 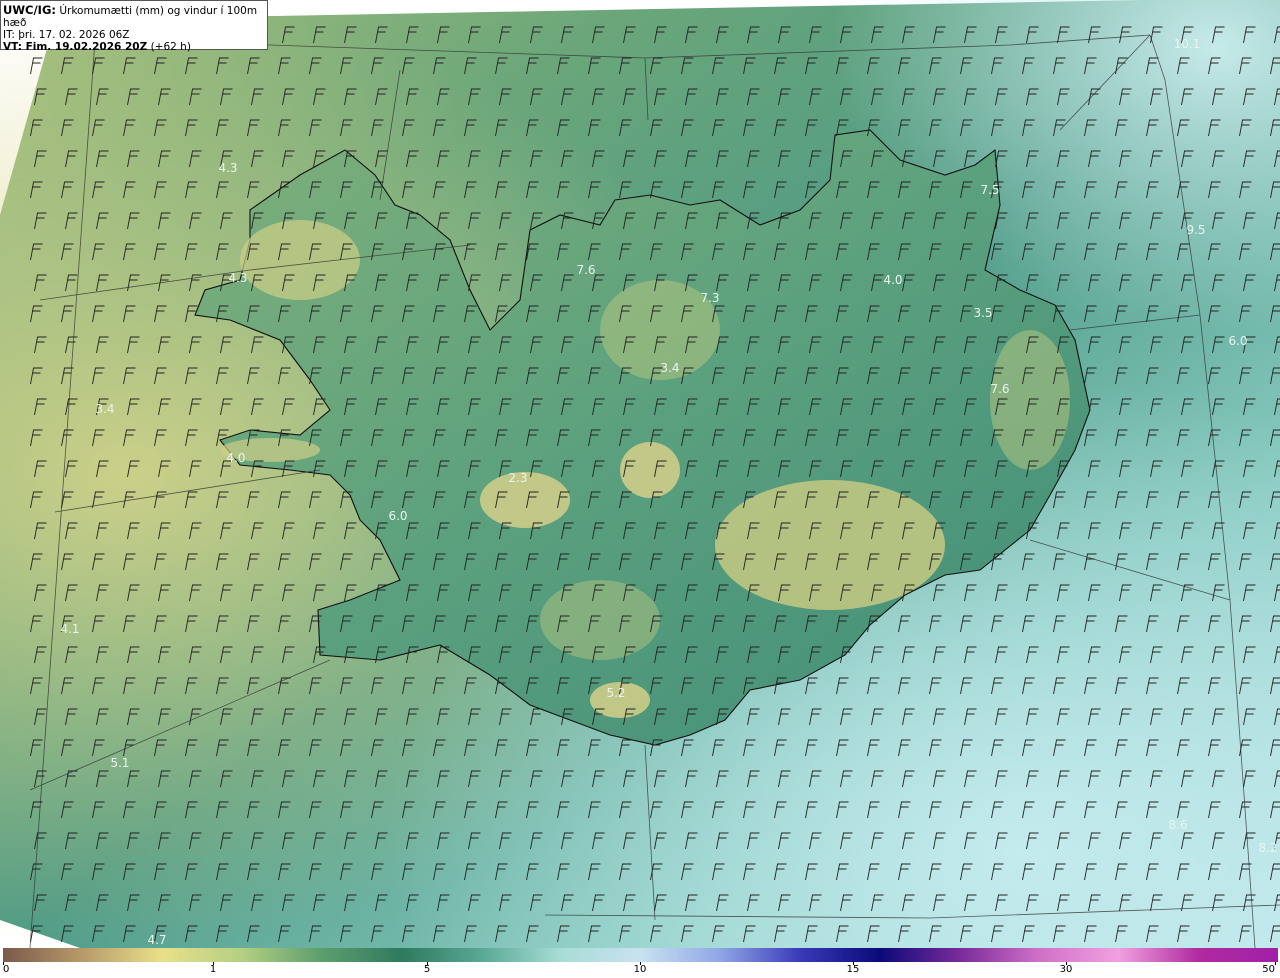 I want to click on precip-value-label: 5.1, so click(x=119, y=763).